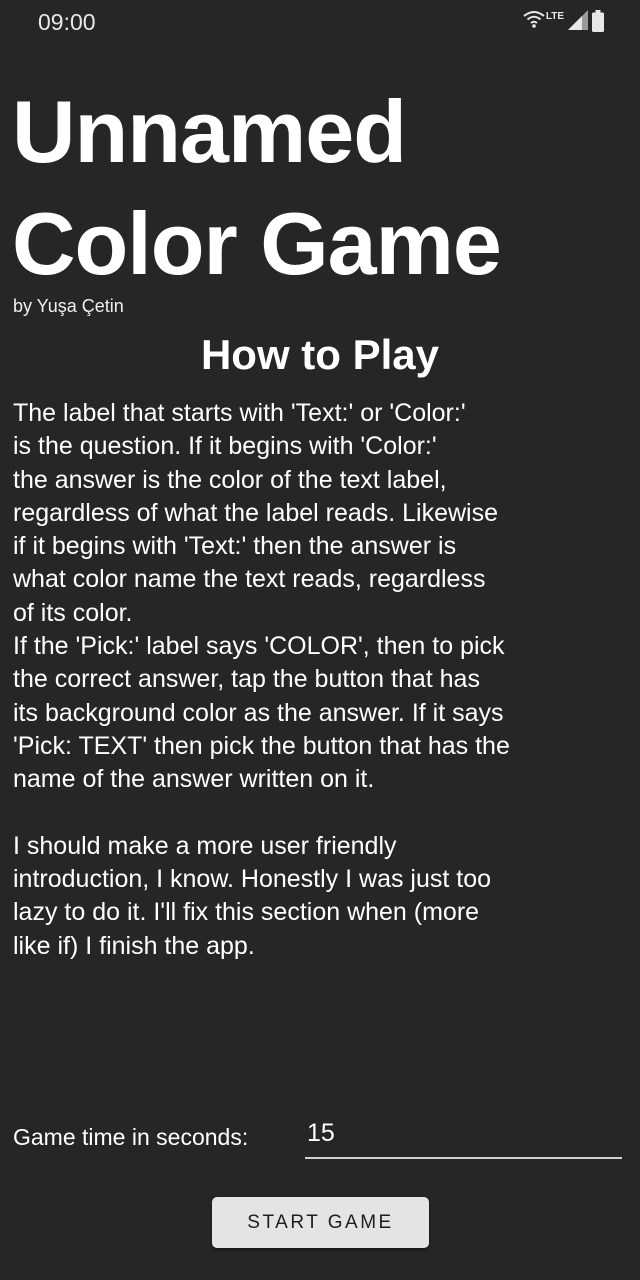 The image size is (640, 1280). What do you see at coordinates (67, 22) in the screenshot?
I see `status-time: 09:00` at bounding box center [67, 22].